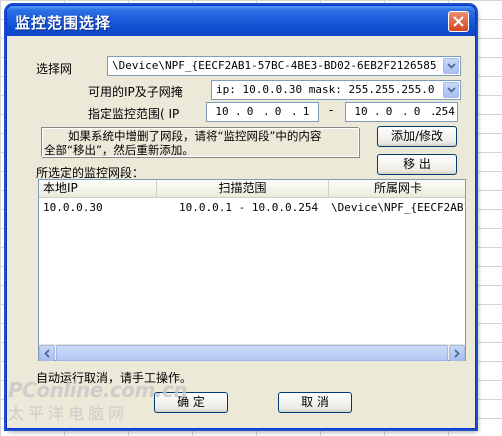 Image resolution: width=502 pixels, height=436 pixels. I want to click on range-label: 指定监控范围( IP, so click(134, 114).